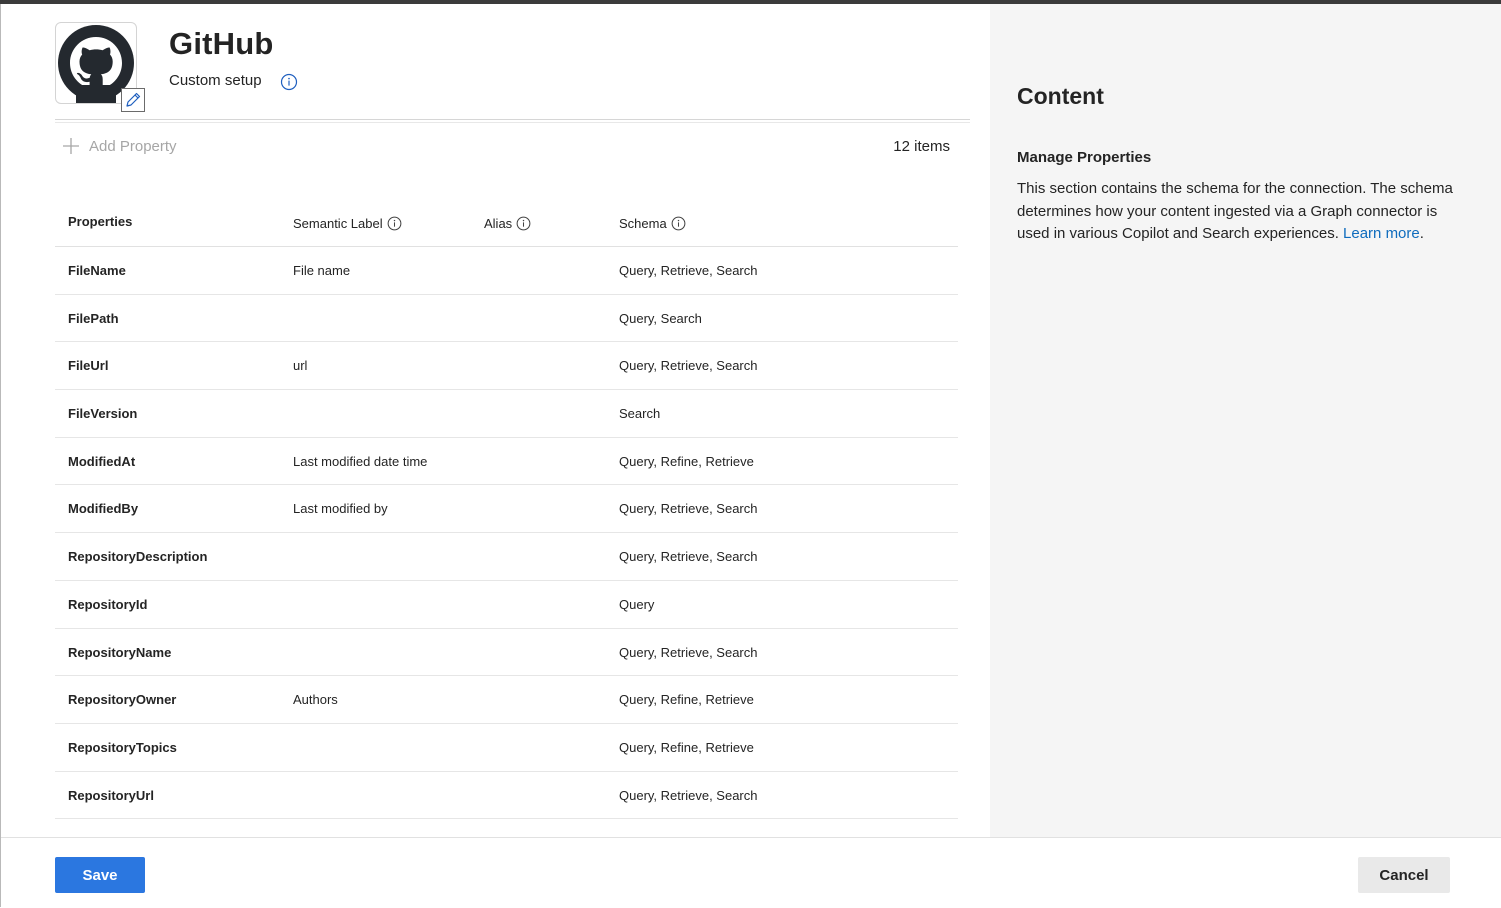 The image size is (1501, 908). I want to click on table-row: RepositoryId Query, so click(506, 605).